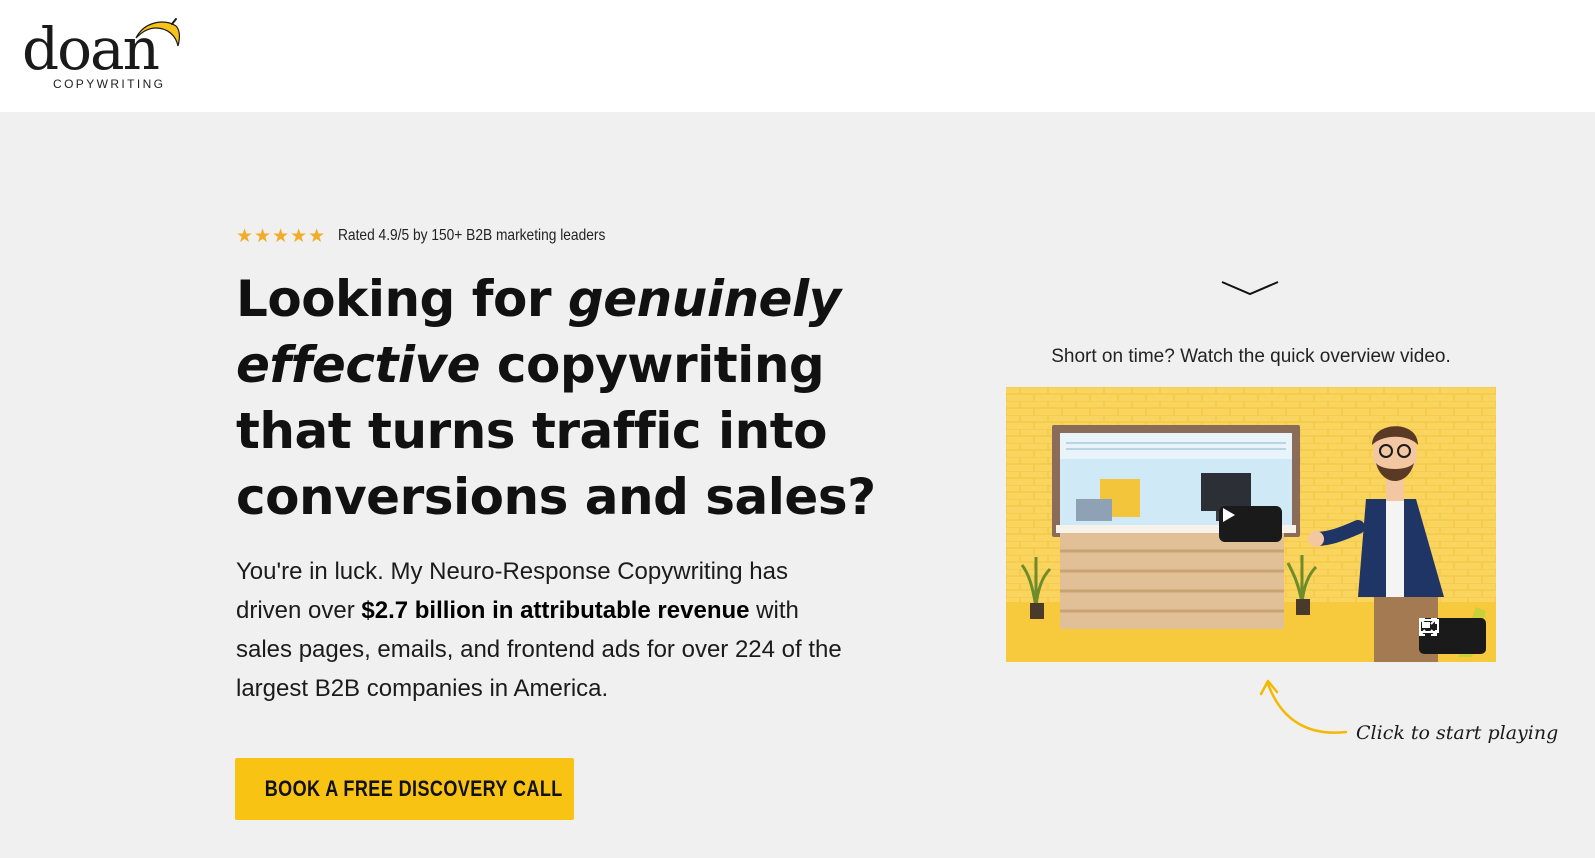  What do you see at coordinates (1303, 706) in the screenshot?
I see `curved-arrow-icon` at bounding box center [1303, 706].